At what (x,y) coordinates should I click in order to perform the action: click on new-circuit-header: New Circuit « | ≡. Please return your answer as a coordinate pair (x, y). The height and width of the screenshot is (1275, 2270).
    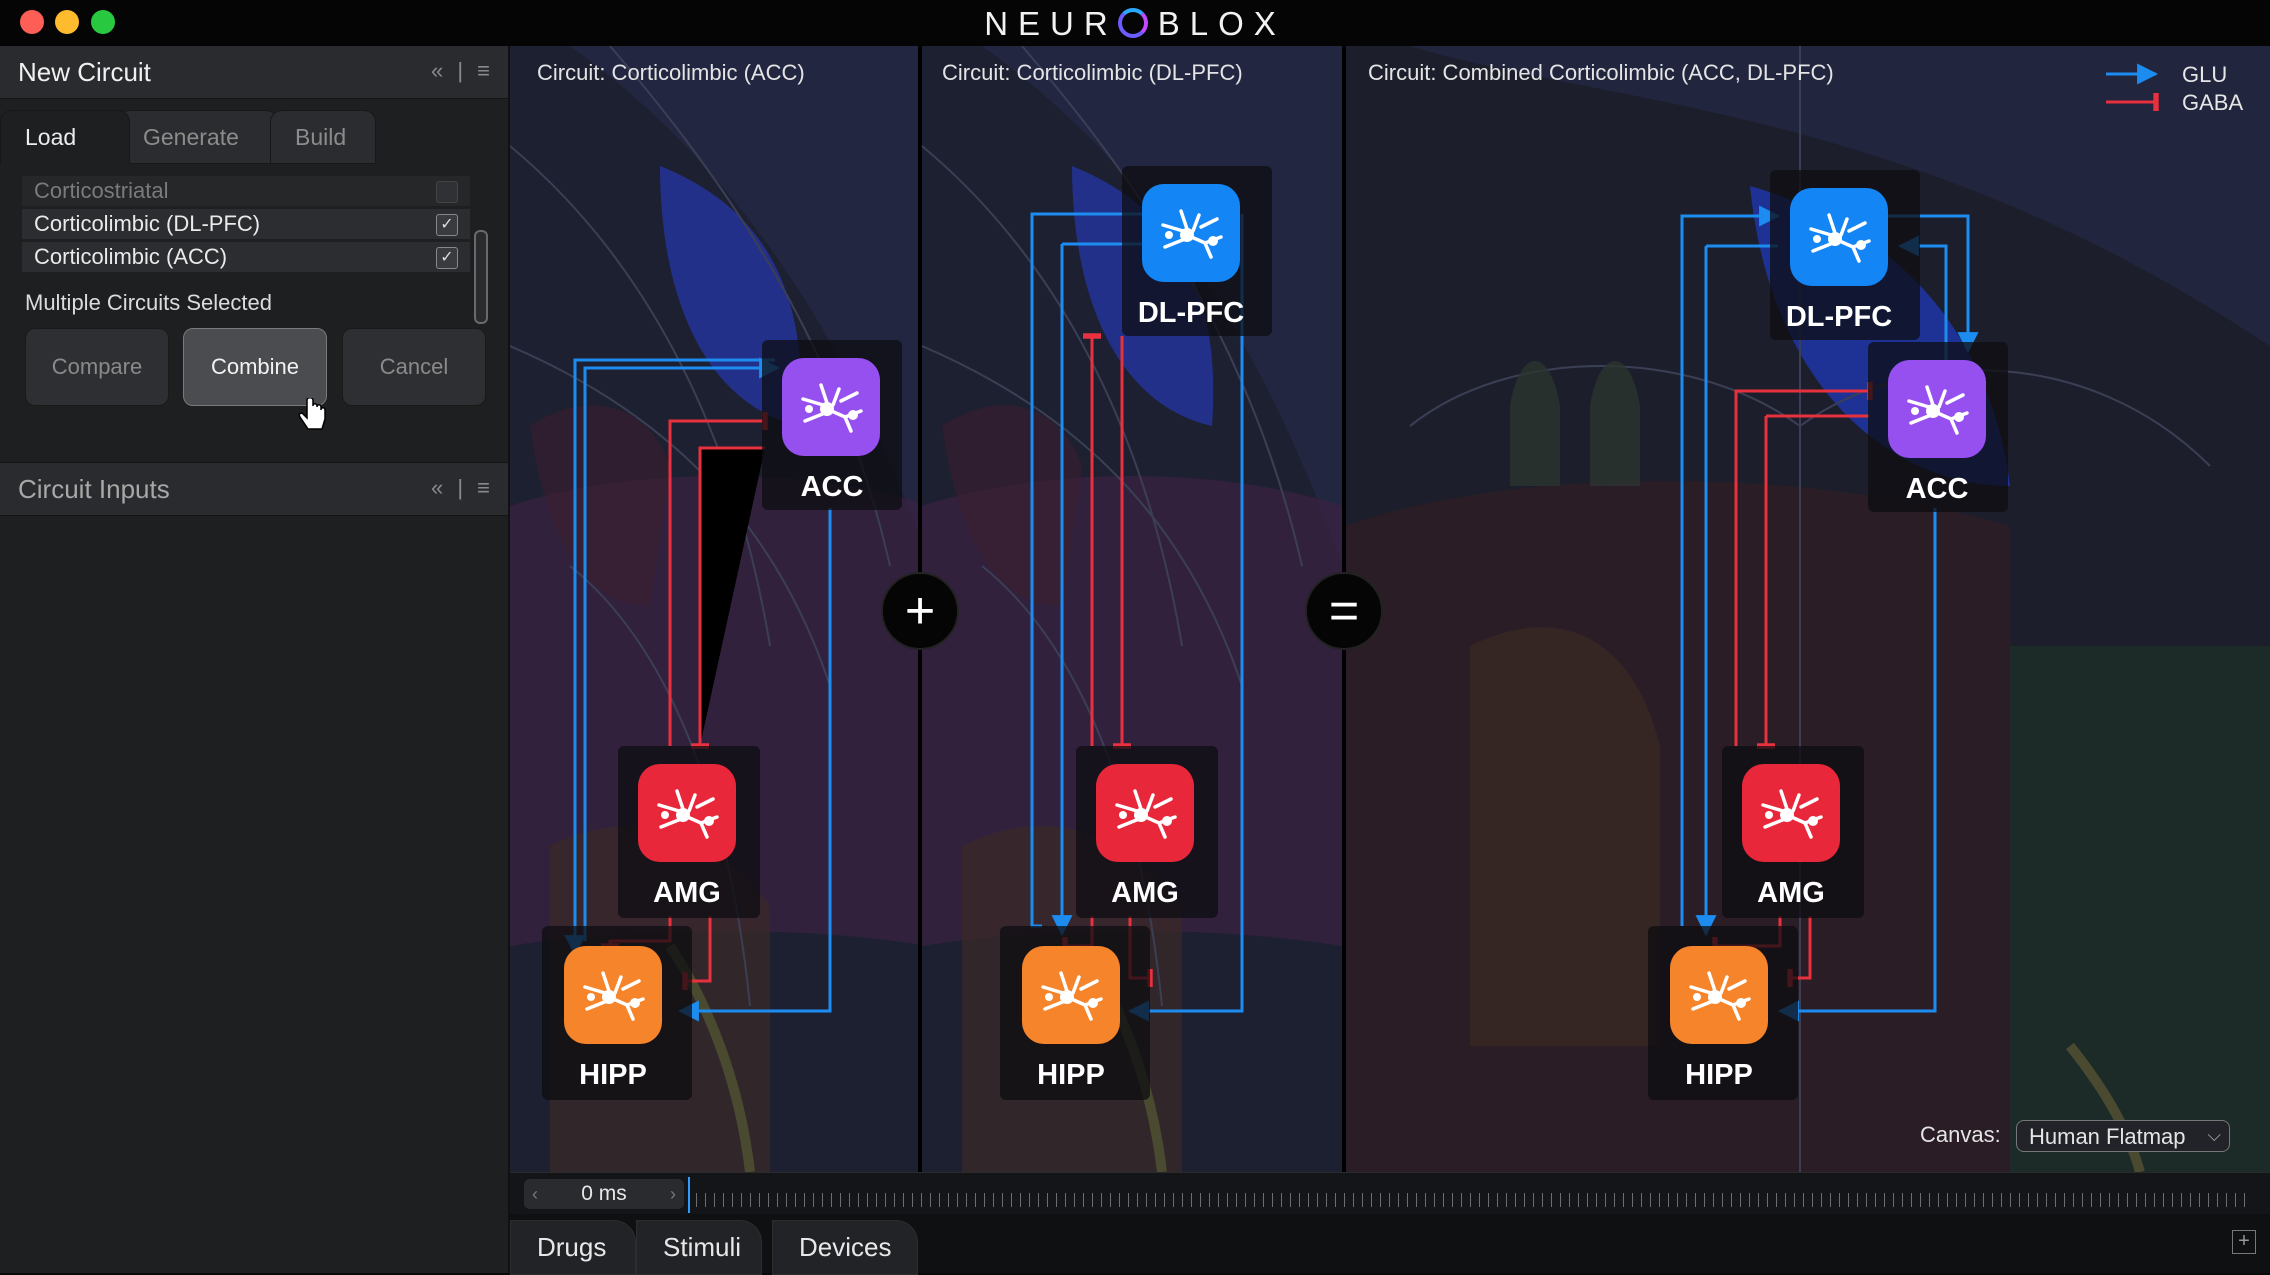
    Looking at the image, I should click on (254, 72).